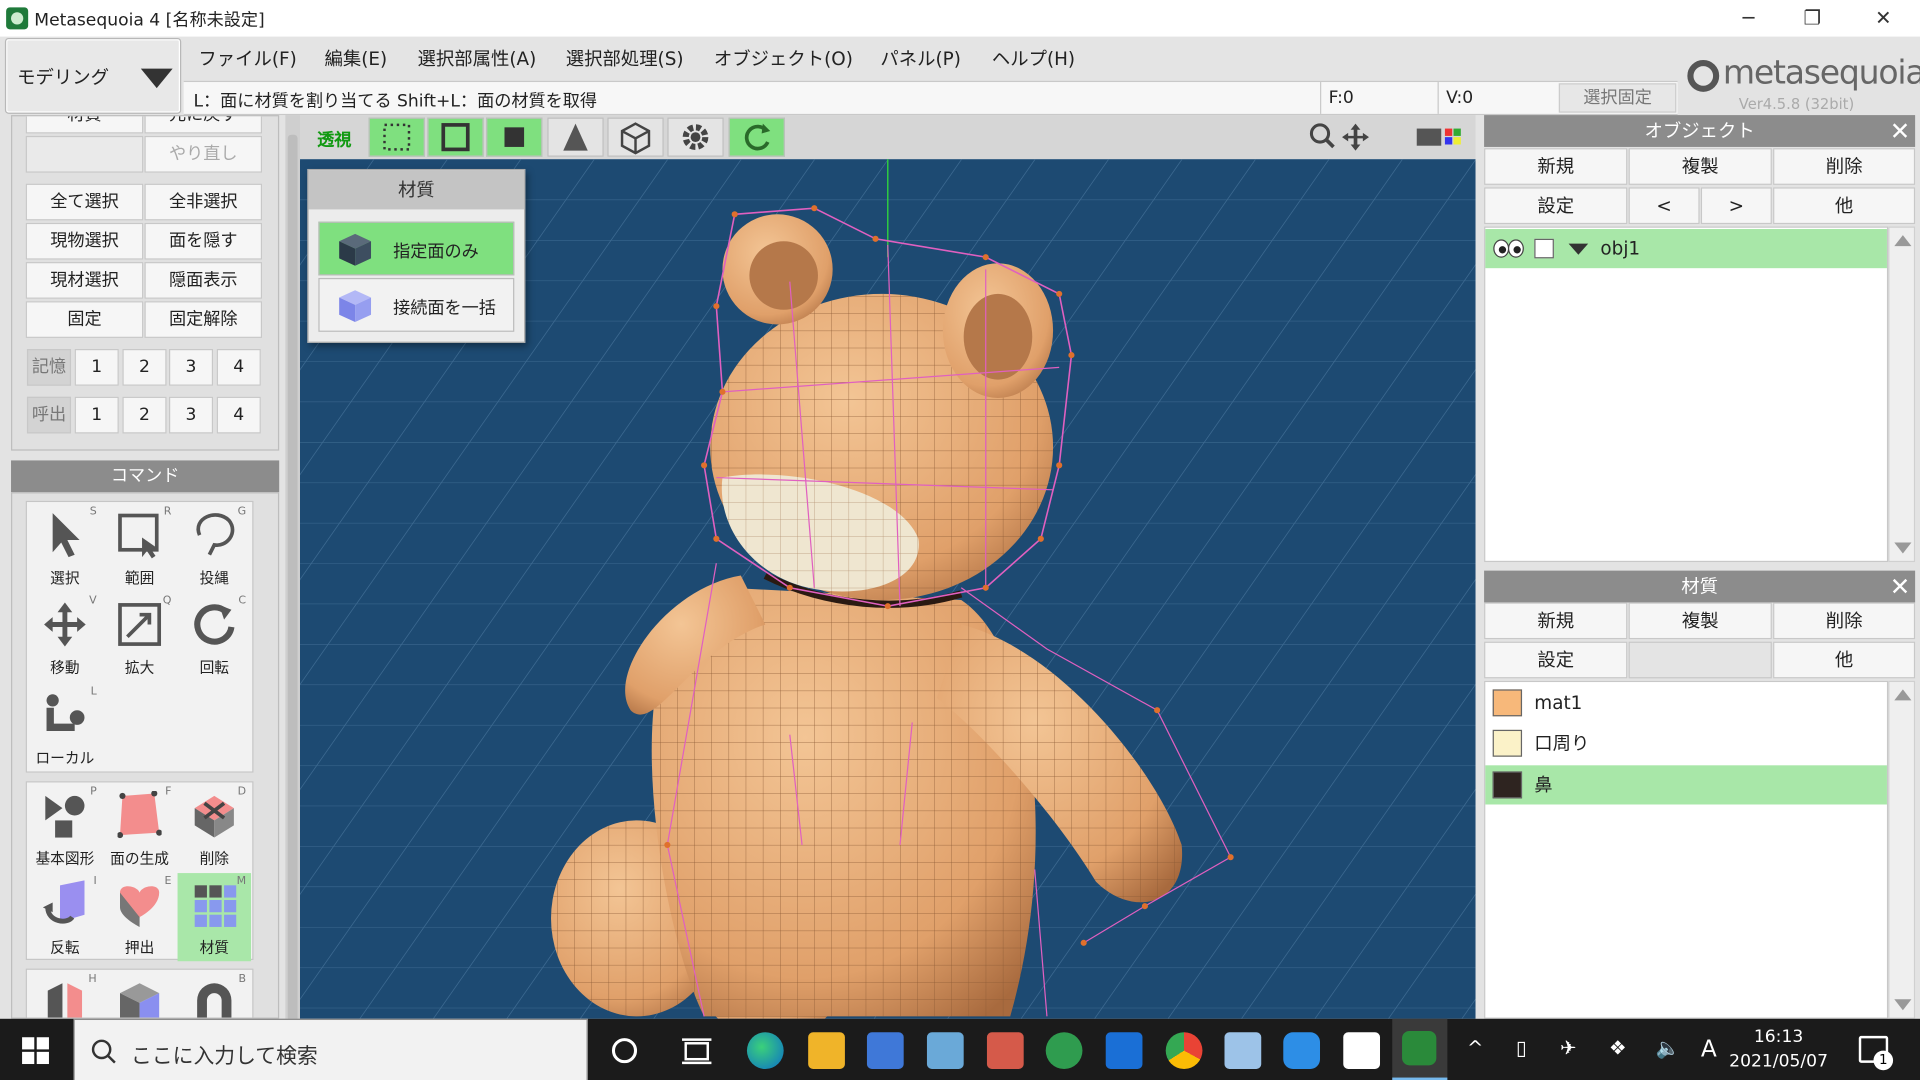 This screenshot has width=1920, height=1080. Describe the element at coordinates (1686, 702) in the screenshot. I see `list-item: mat1` at that location.